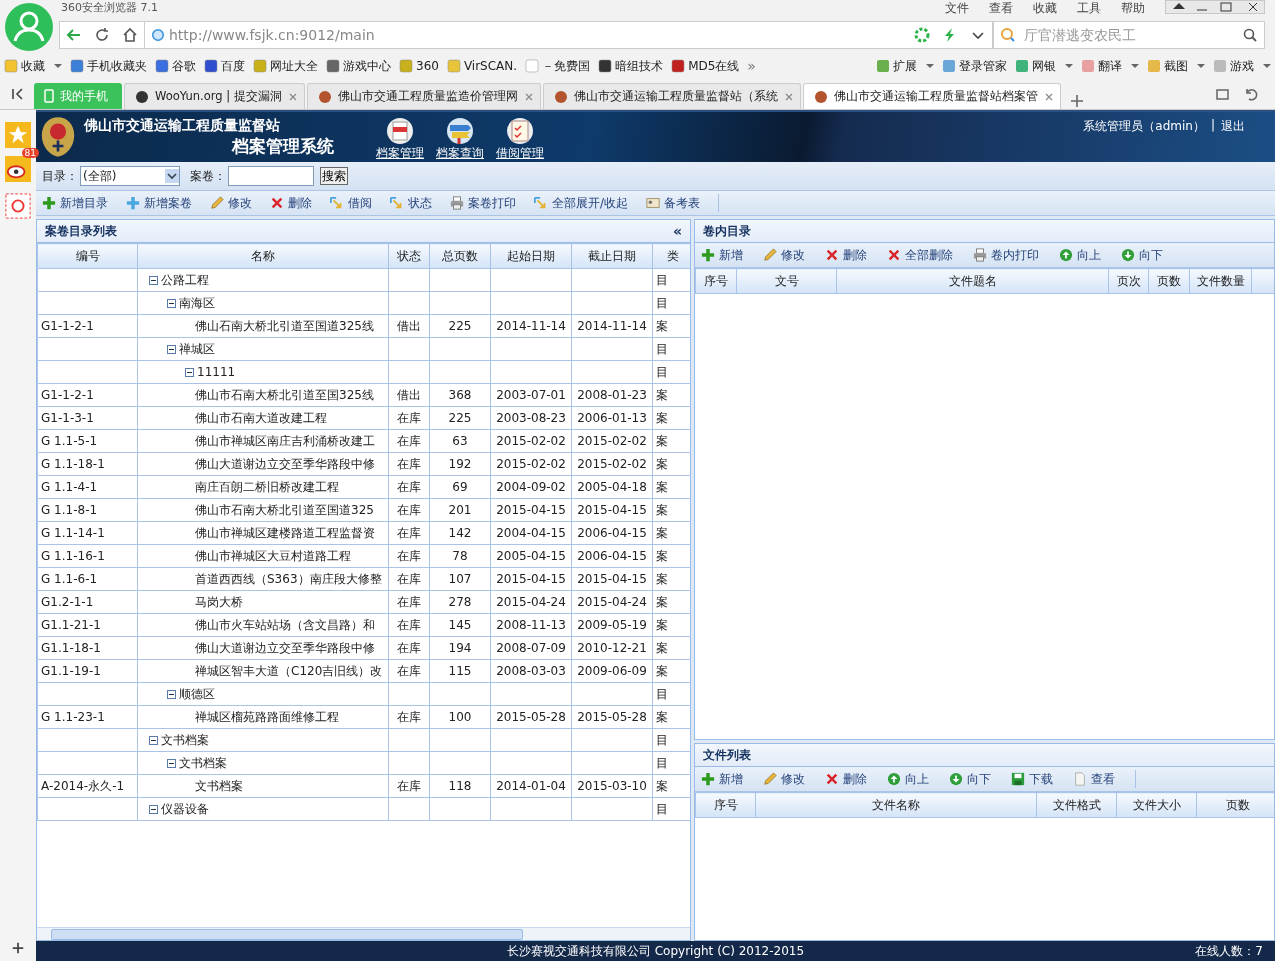 The image size is (1275, 961). What do you see at coordinates (367, 66) in the screenshot?
I see `bookmark-link: 游戏中心` at bounding box center [367, 66].